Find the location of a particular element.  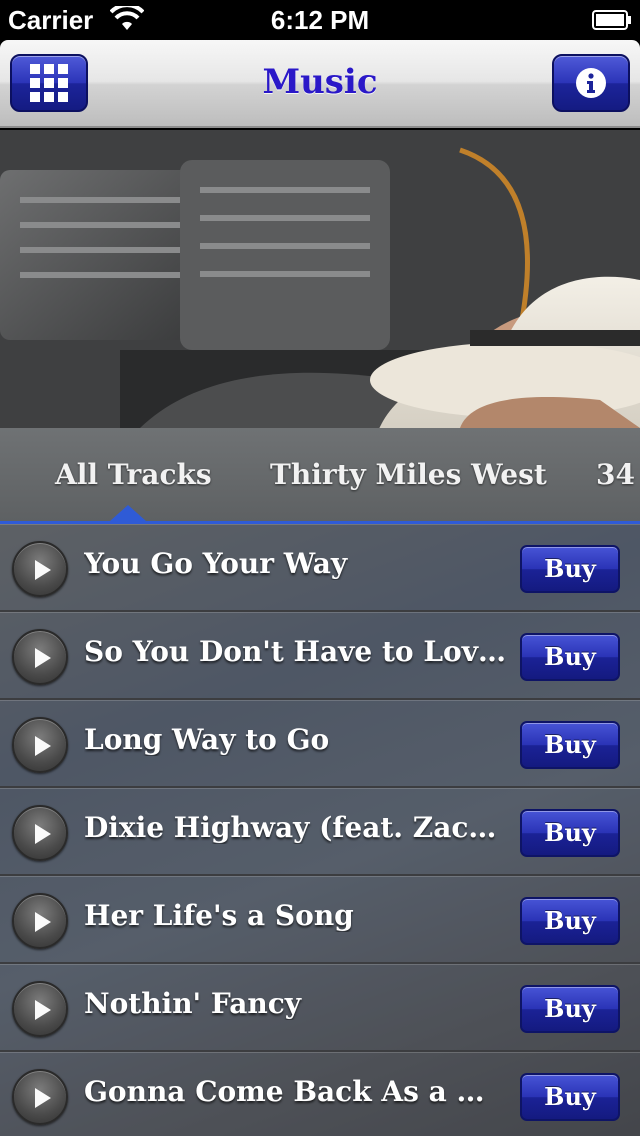

track-row: Dixie Highway (feat. Zac Brown) Buy is located at coordinates (320, 832).